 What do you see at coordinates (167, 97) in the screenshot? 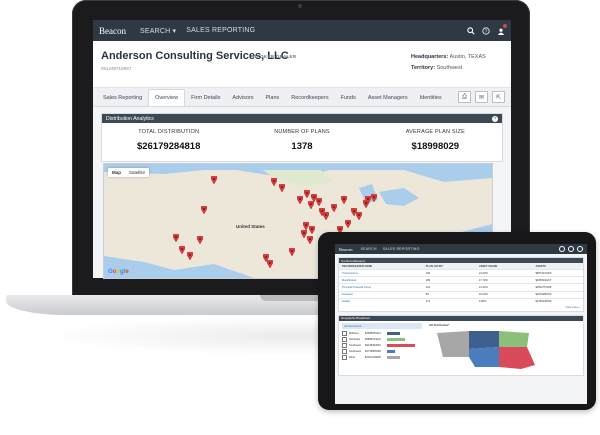
I see `tab-overview: Overview` at bounding box center [167, 97].